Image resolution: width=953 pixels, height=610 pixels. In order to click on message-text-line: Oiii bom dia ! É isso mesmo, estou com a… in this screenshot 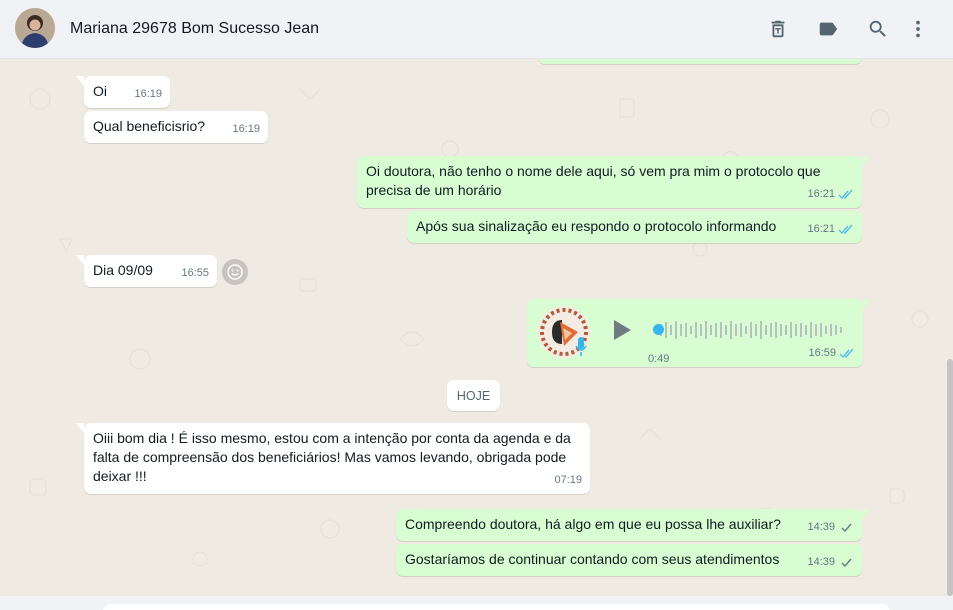, I will do `click(332, 438)`.